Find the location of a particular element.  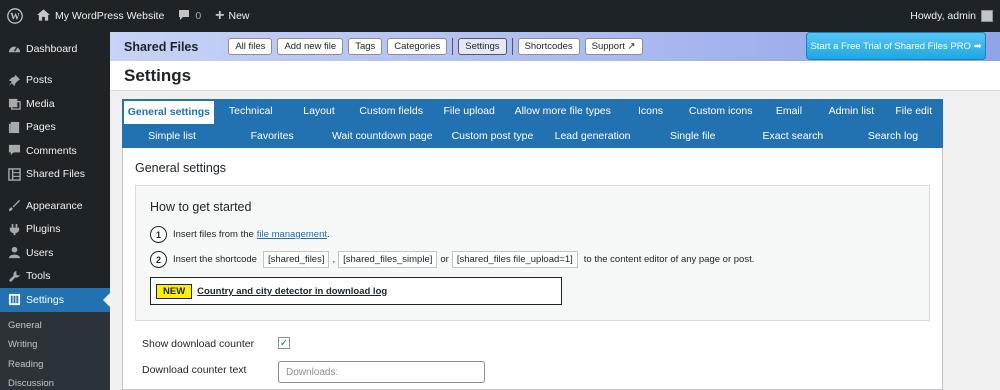

comma-text: , is located at coordinates (334, 259).